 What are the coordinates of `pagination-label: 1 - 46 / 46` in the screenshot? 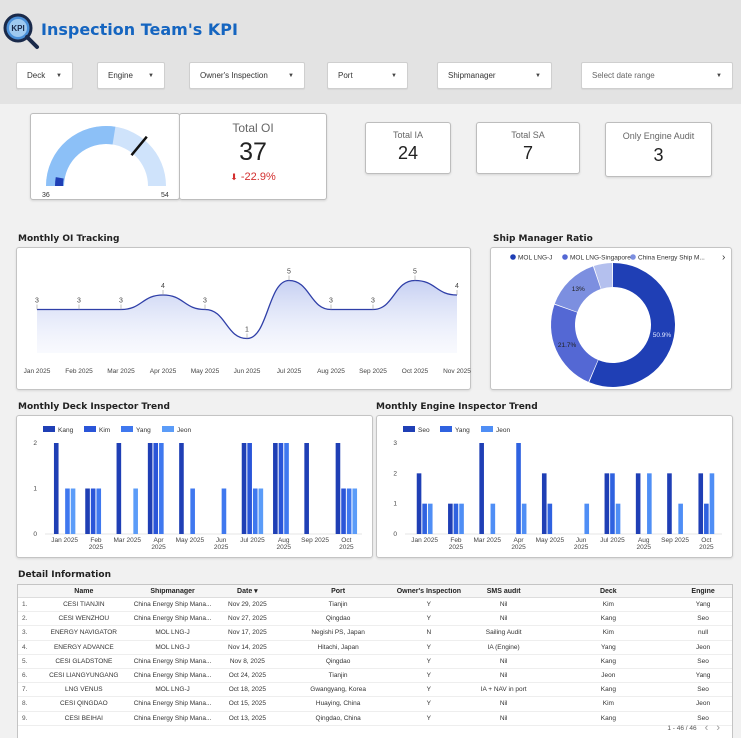 It's located at (682, 728).